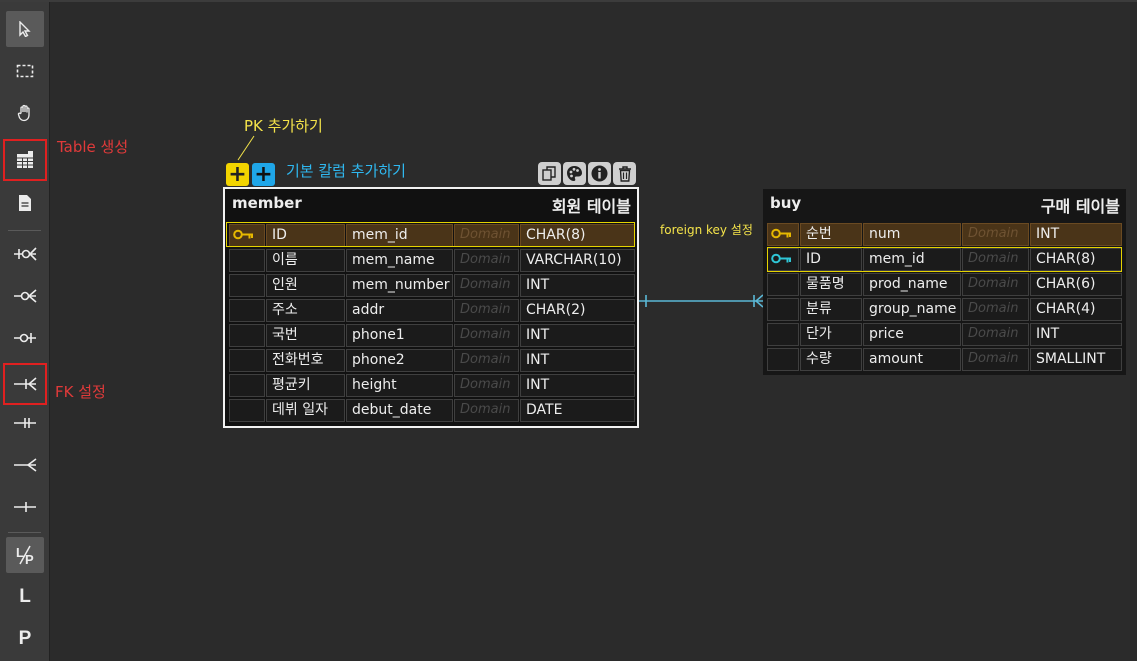 The width and height of the screenshot is (1137, 661). I want to click on physical-name-cell: mem_name, so click(399, 260).